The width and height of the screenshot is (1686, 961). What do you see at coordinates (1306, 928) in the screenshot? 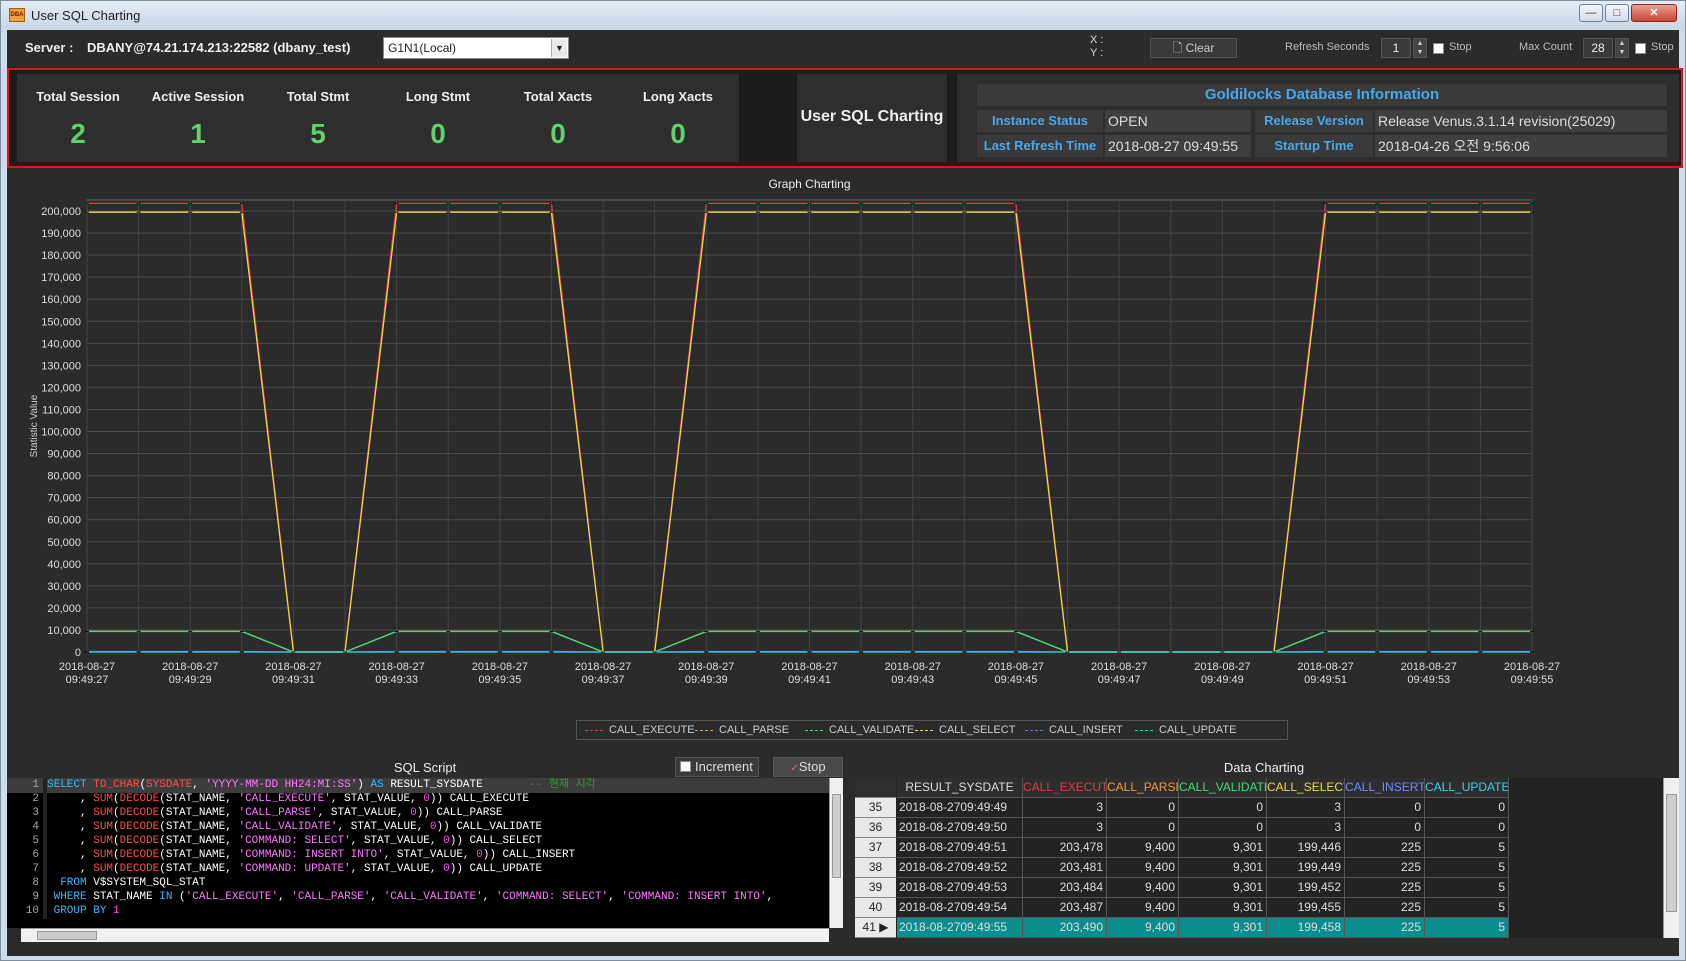
I see `table-cell: 199,458` at bounding box center [1306, 928].